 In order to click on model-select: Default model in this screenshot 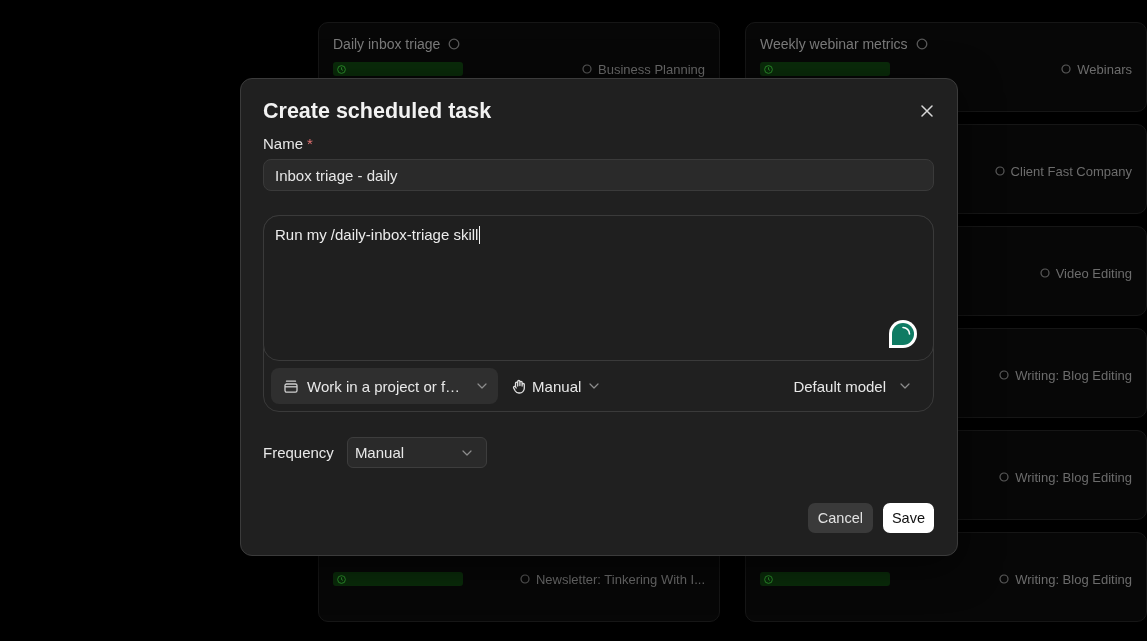, I will do `click(851, 386)`.